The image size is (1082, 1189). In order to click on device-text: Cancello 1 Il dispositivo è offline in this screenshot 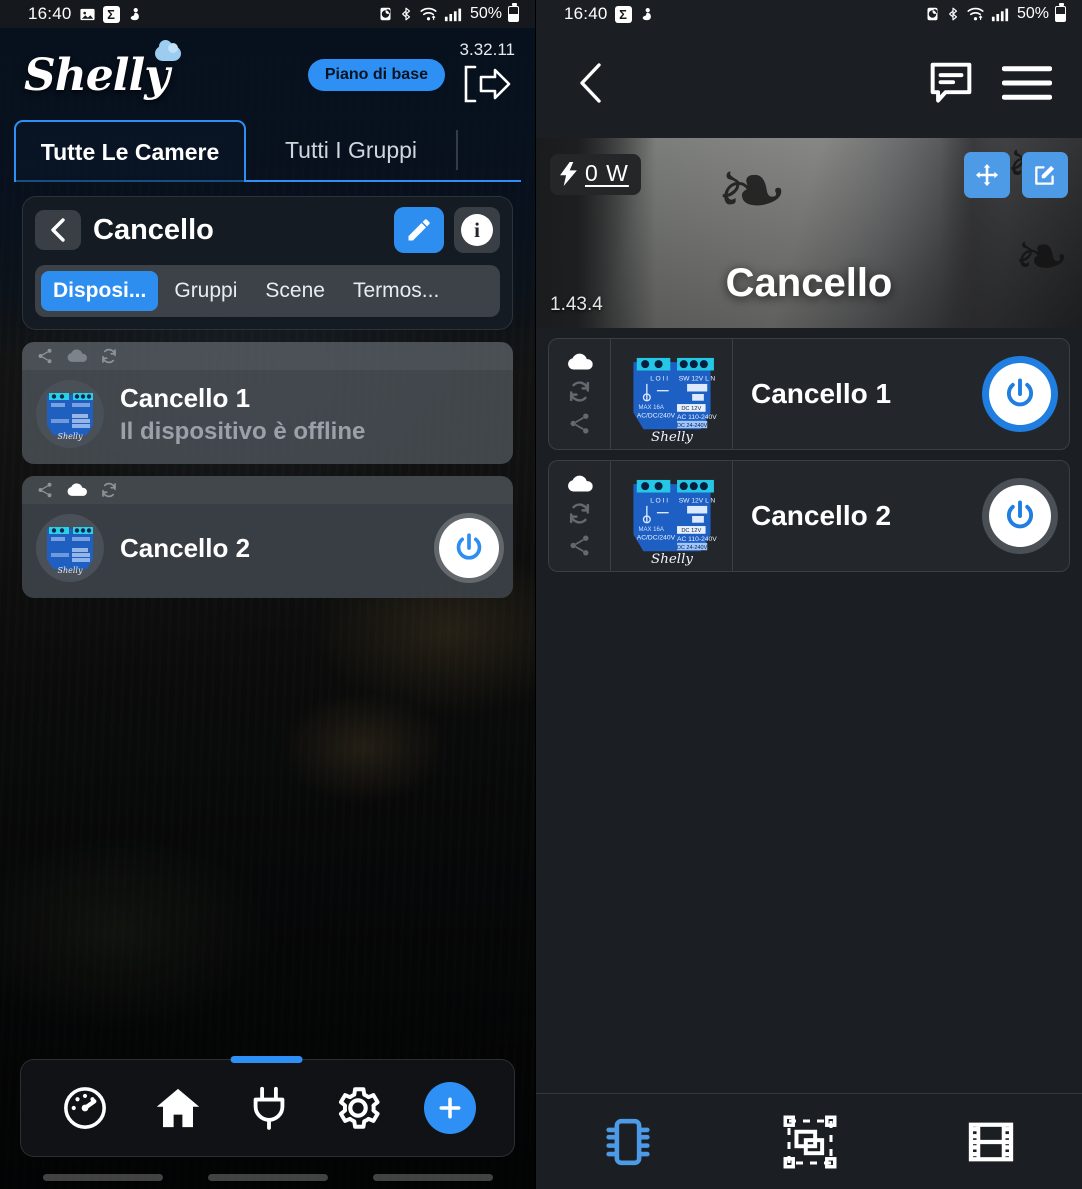, I will do `click(242, 414)`.